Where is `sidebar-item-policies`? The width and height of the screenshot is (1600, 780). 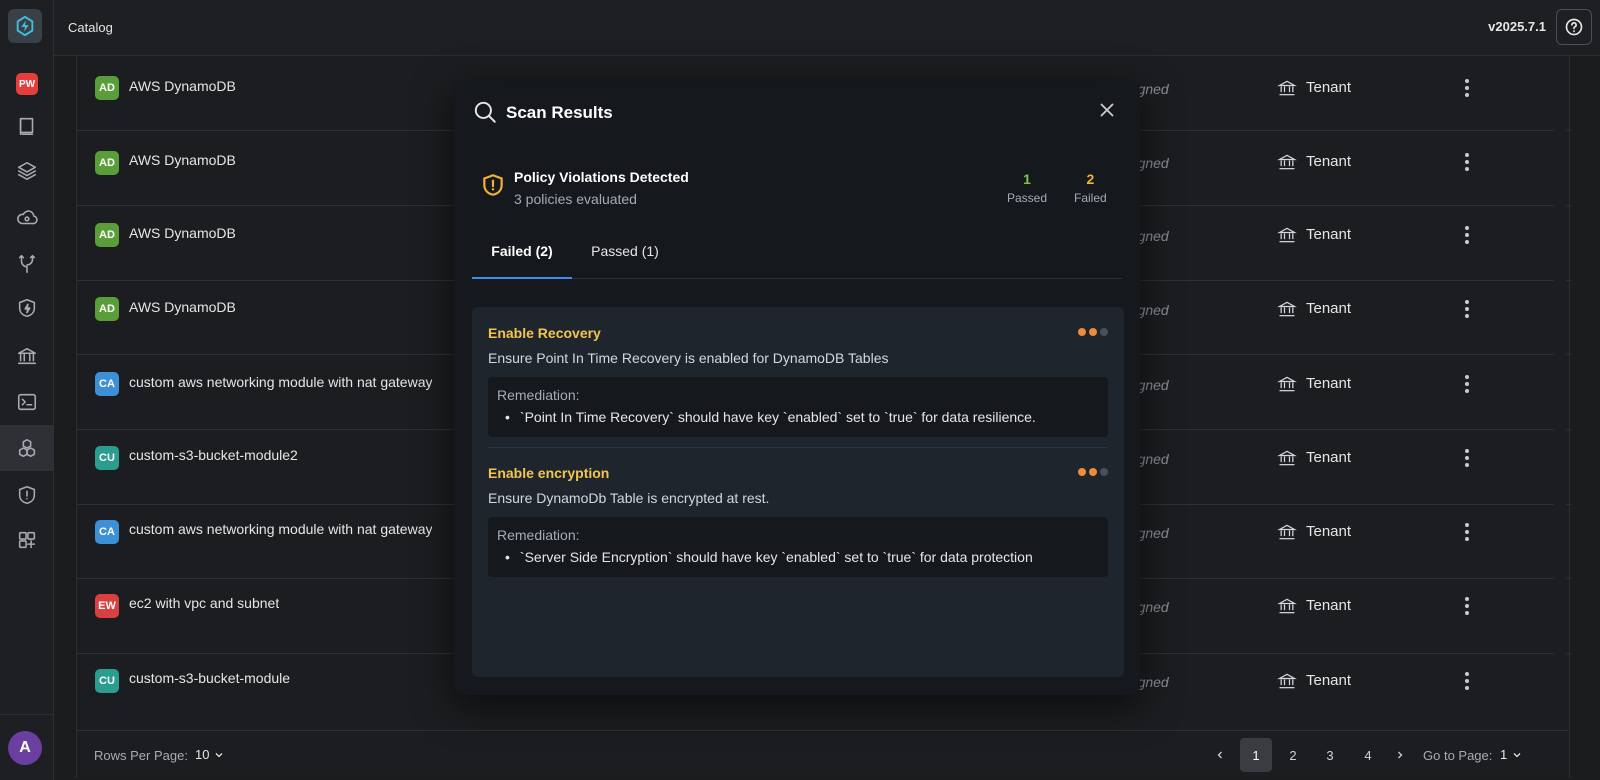
sidebar-item-policies is located at coordinates (27, 495).